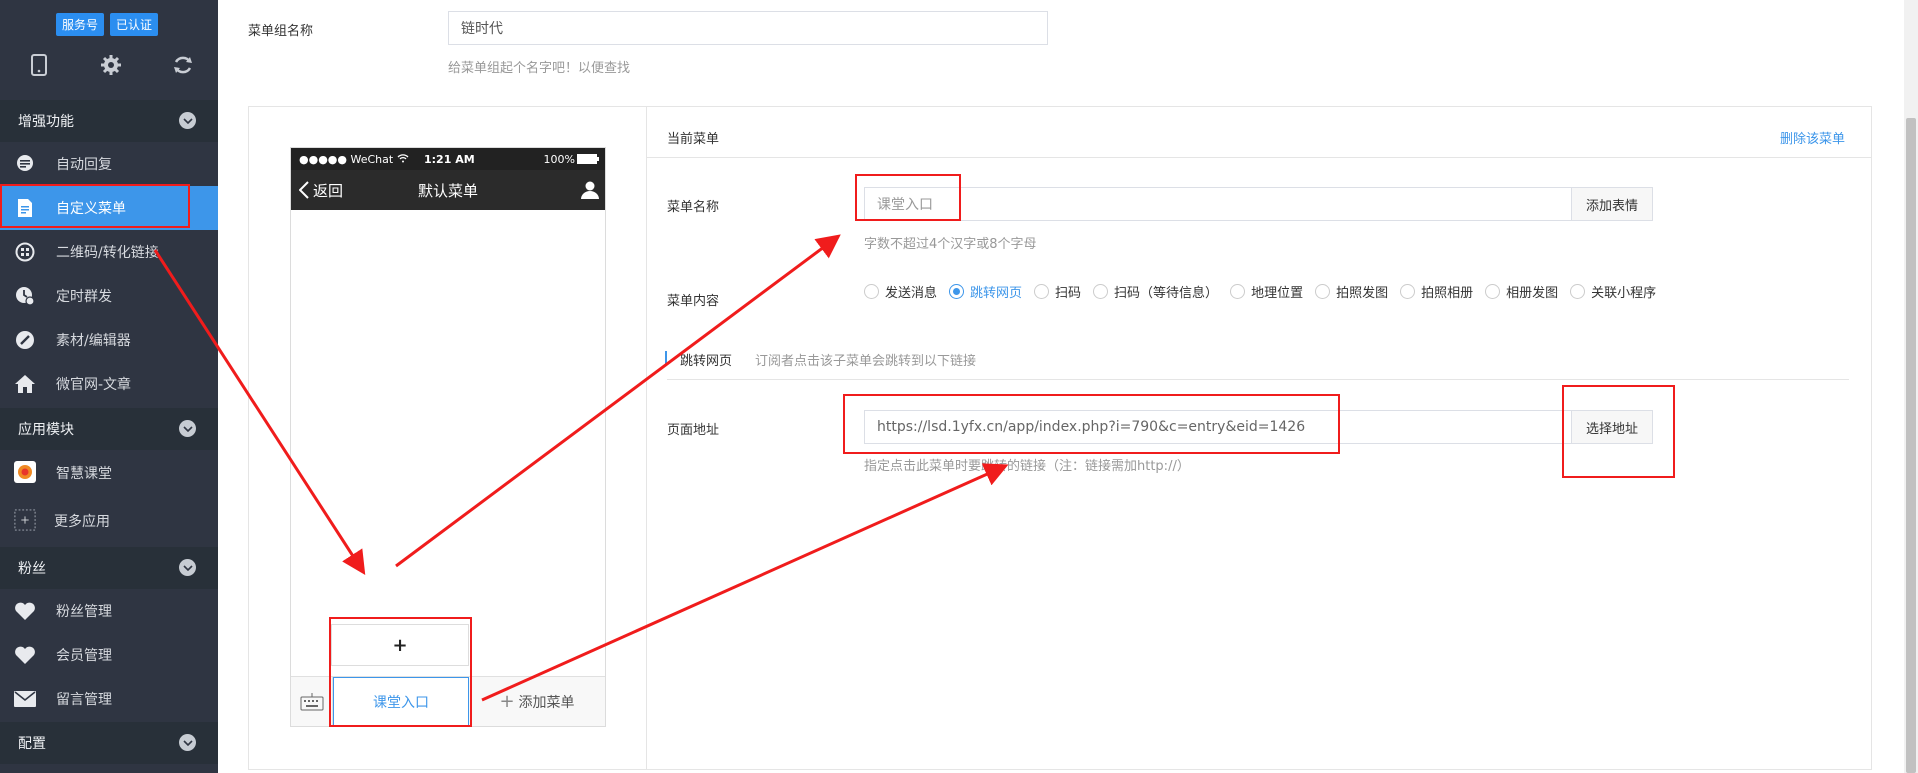  What do you see at coordinates (84, 165) in the screenshot?
I see `sidebar-item-label: 自动回复` at bounding box center [84, 165].